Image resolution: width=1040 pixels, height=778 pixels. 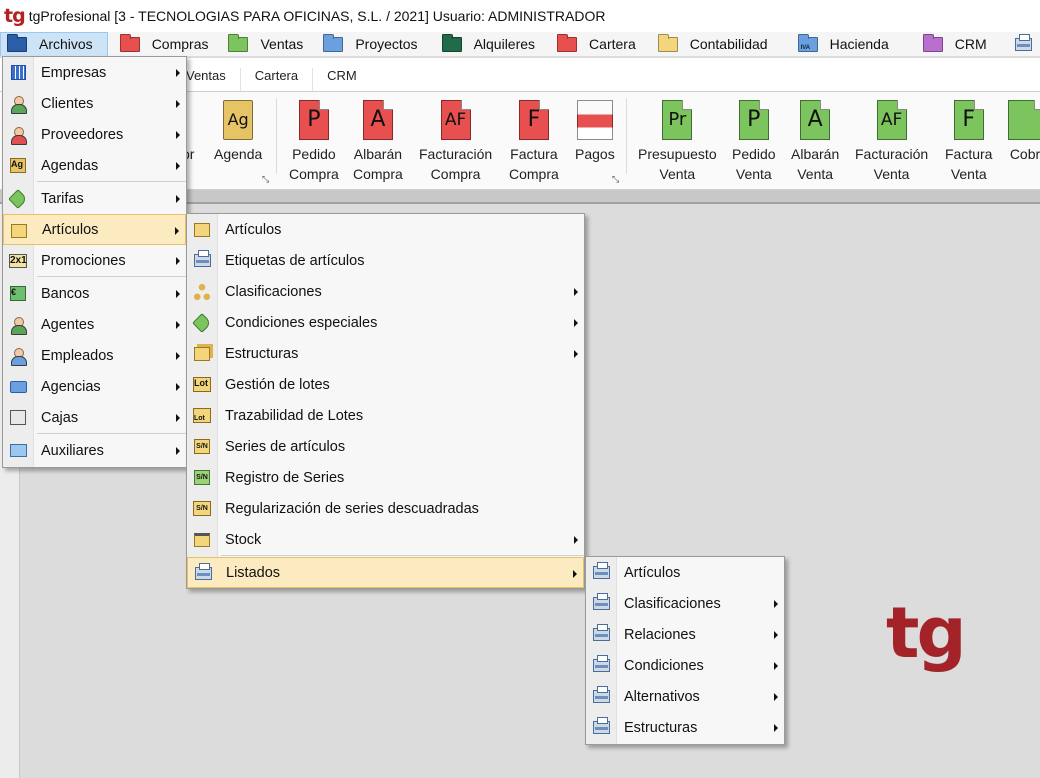 What do you see at coordinates (94, 450) in the screenshot?
I see `menu-item-auxiliares: Auxiliares` at bounding box center [94, 450].